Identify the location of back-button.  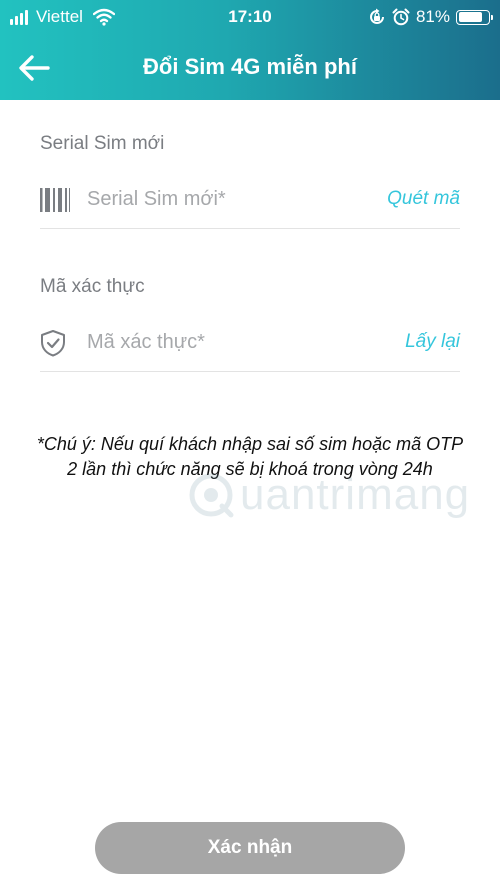
(34, 68).